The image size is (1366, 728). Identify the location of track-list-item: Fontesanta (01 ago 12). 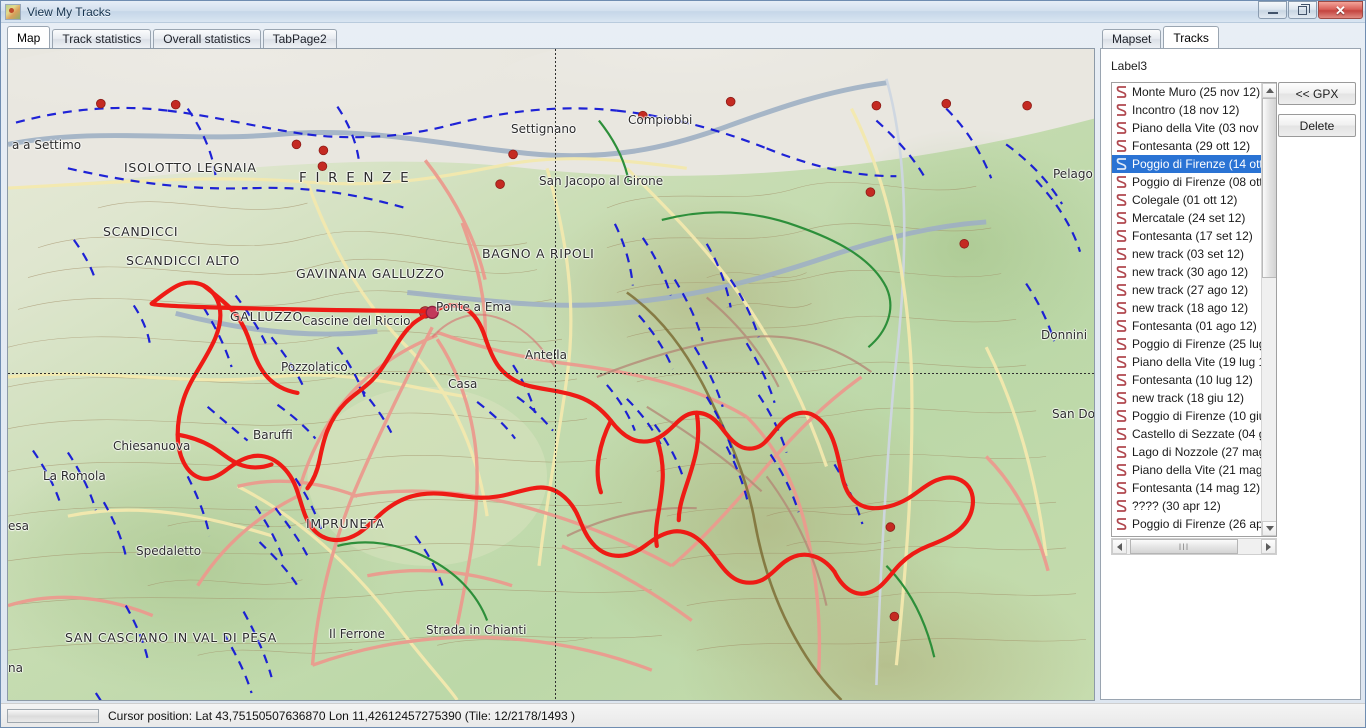
(1186, 326).